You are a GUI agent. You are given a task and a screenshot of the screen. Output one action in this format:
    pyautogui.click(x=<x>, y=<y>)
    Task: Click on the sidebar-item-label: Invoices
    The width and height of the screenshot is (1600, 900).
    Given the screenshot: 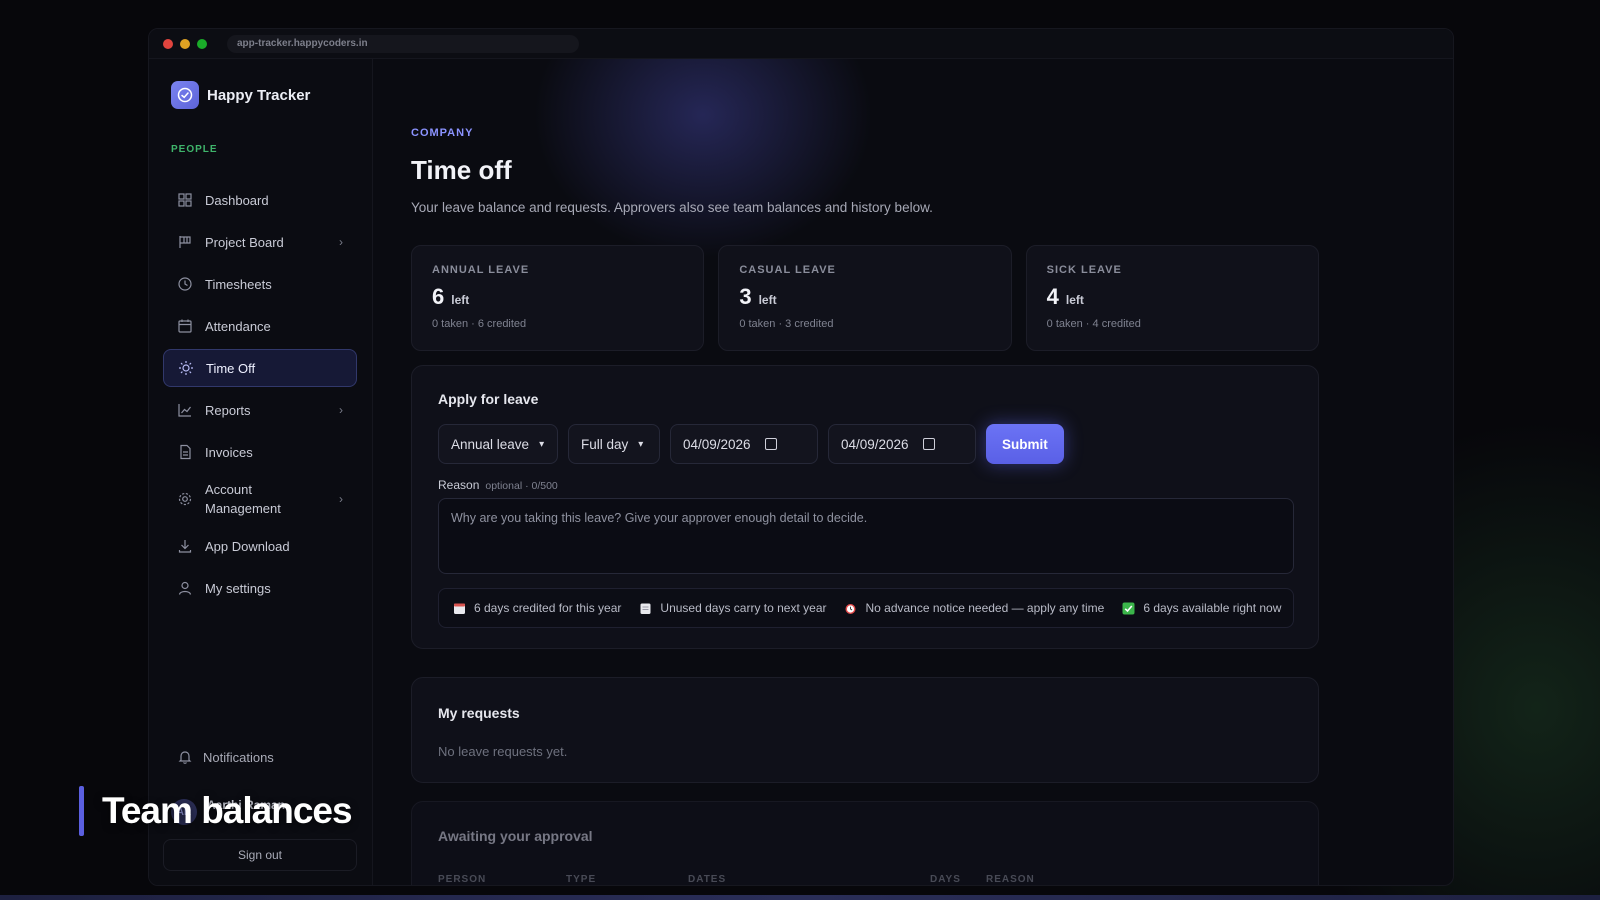 What is the action you would take?
    pyautogui.click(x=229, y=452)
    